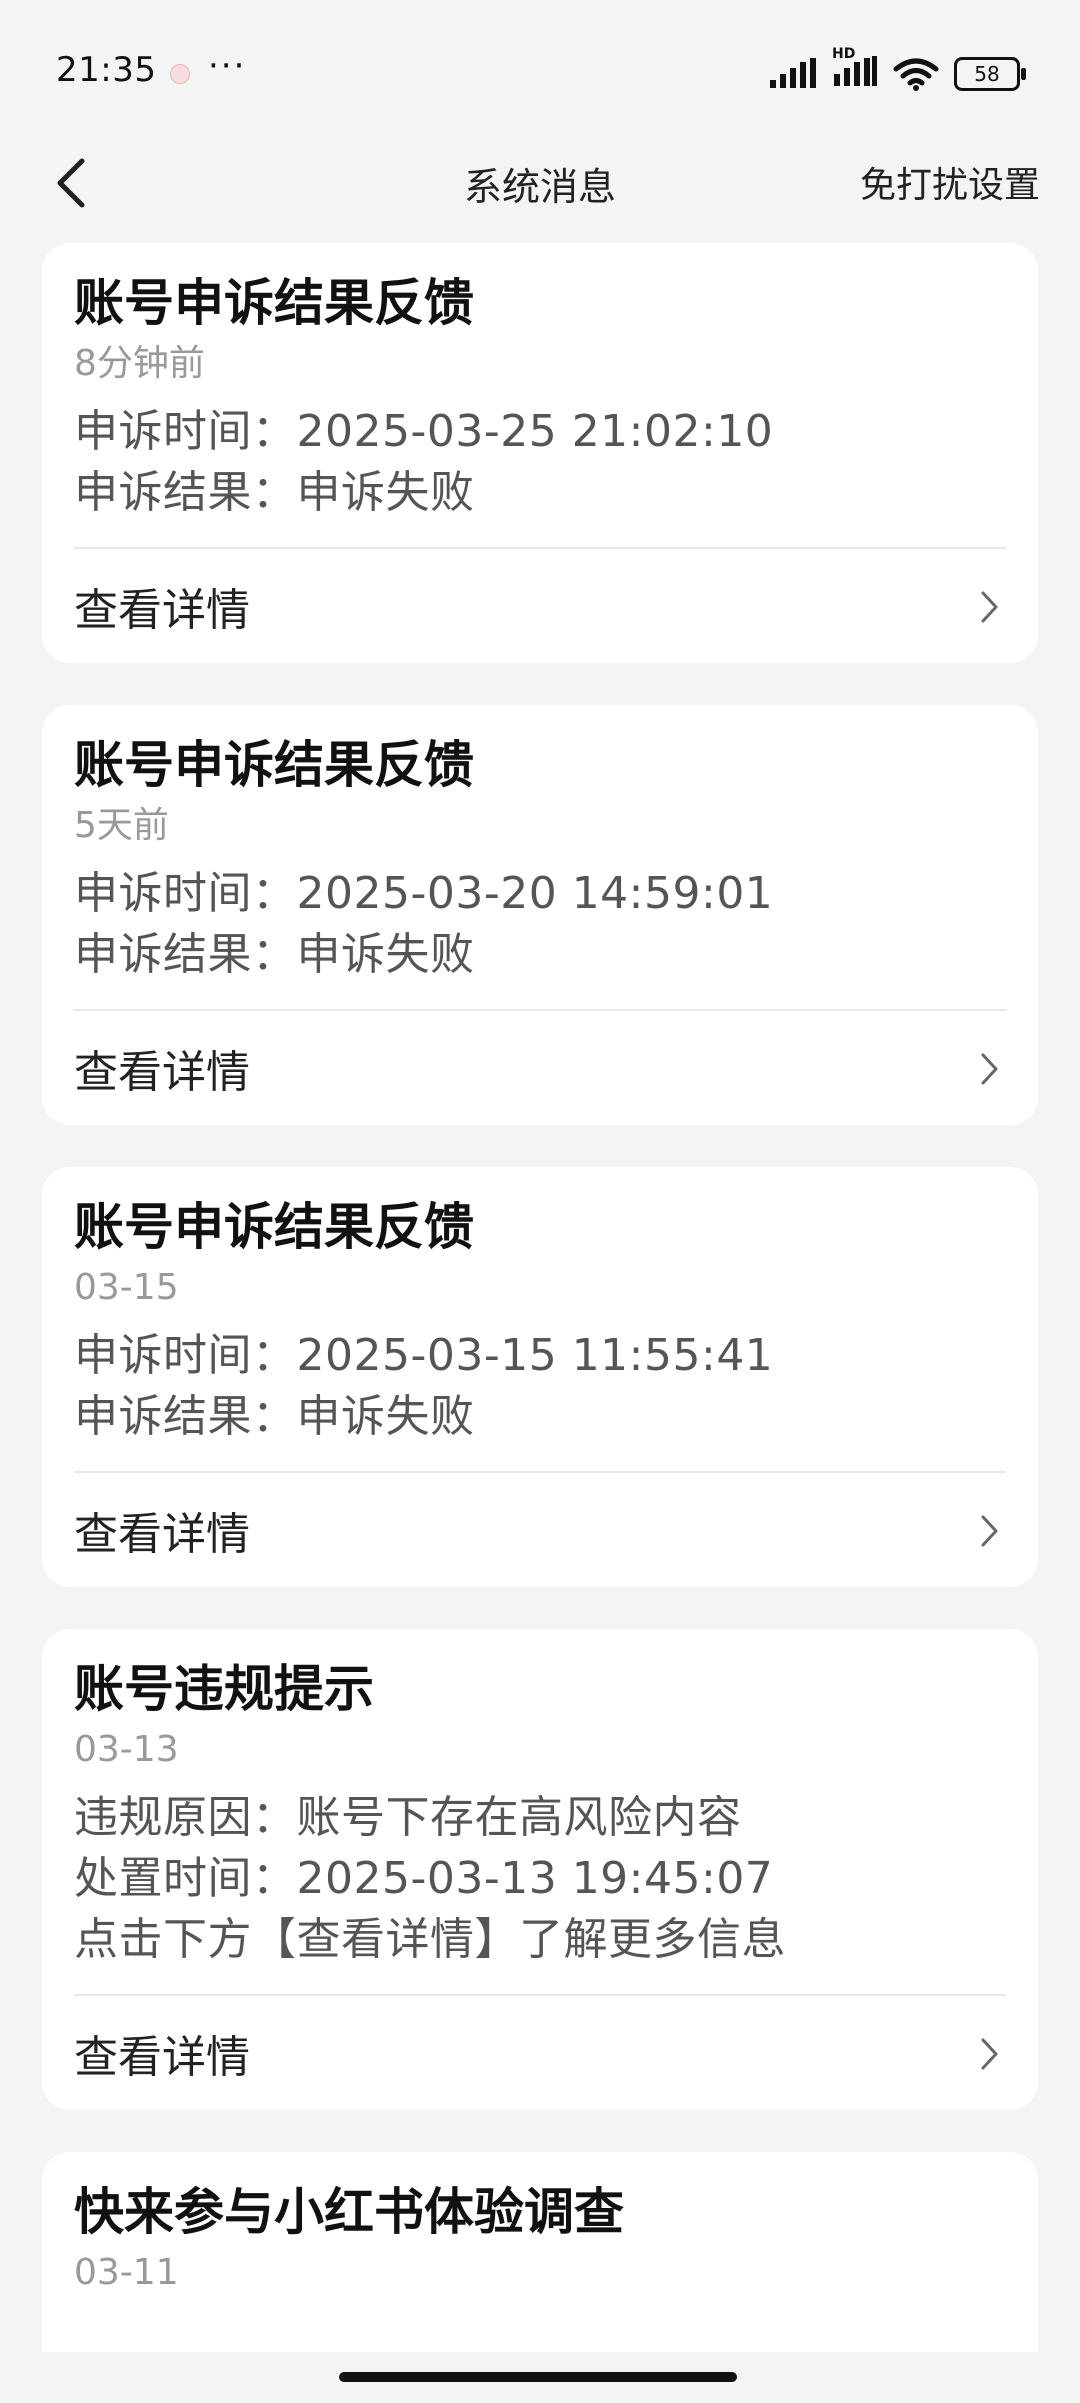 This screenshot has width=1080, height=2403. What do you see at coordinates (227, 66) in the screenshot?
I see `more-notifications-icon: ···` at bounding box center [227, 66].